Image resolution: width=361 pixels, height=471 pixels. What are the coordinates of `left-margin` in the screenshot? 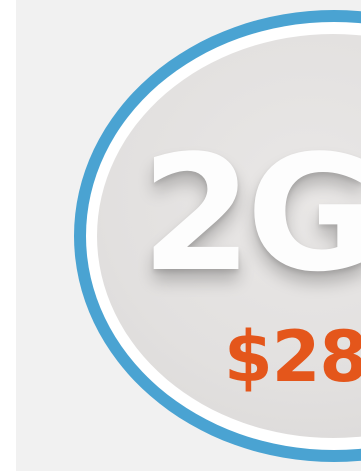 It's located at (8, 235).